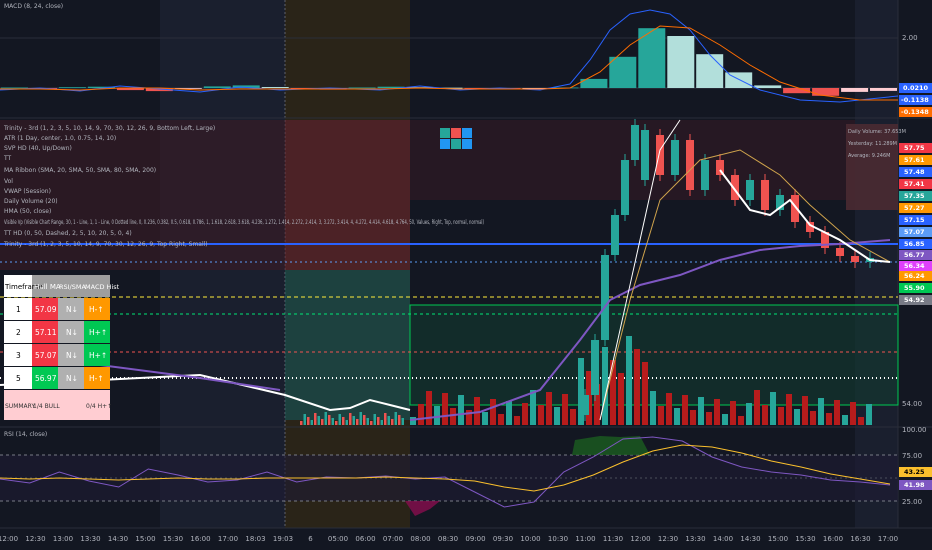 This screenshot has height=550, width=932. What do you see at coordinates (7, 158) in the screenshot?
I see `legend-3: TT` at bounding box center [7, 158].